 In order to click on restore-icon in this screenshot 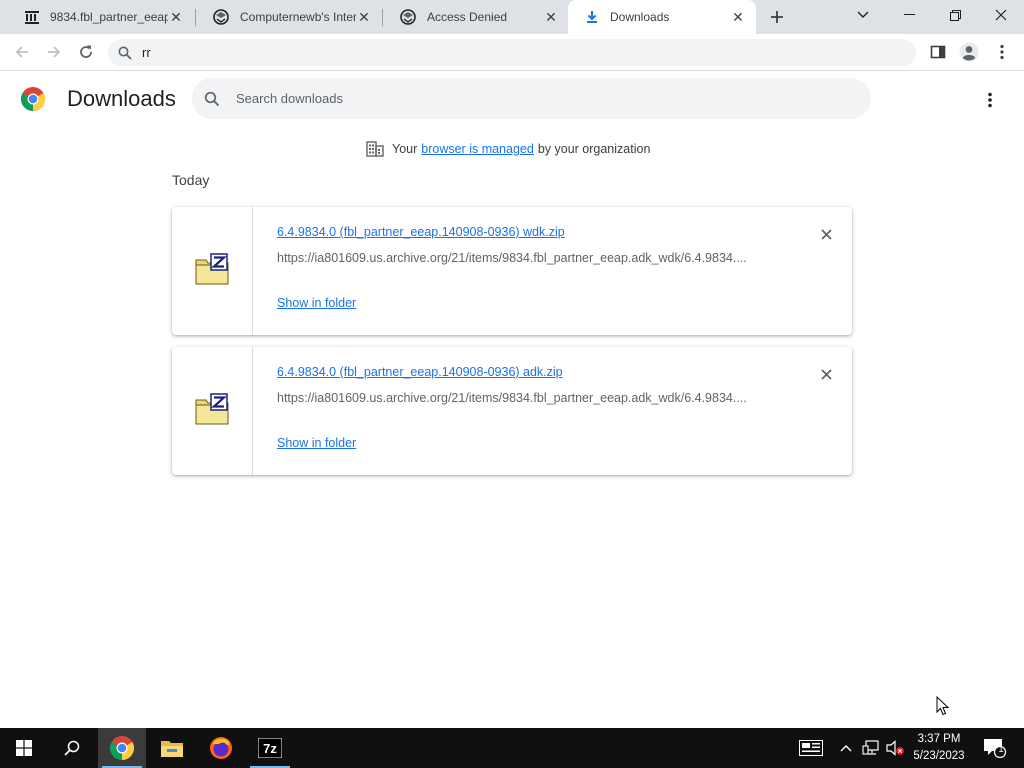, I will do `click(955, 15)`.